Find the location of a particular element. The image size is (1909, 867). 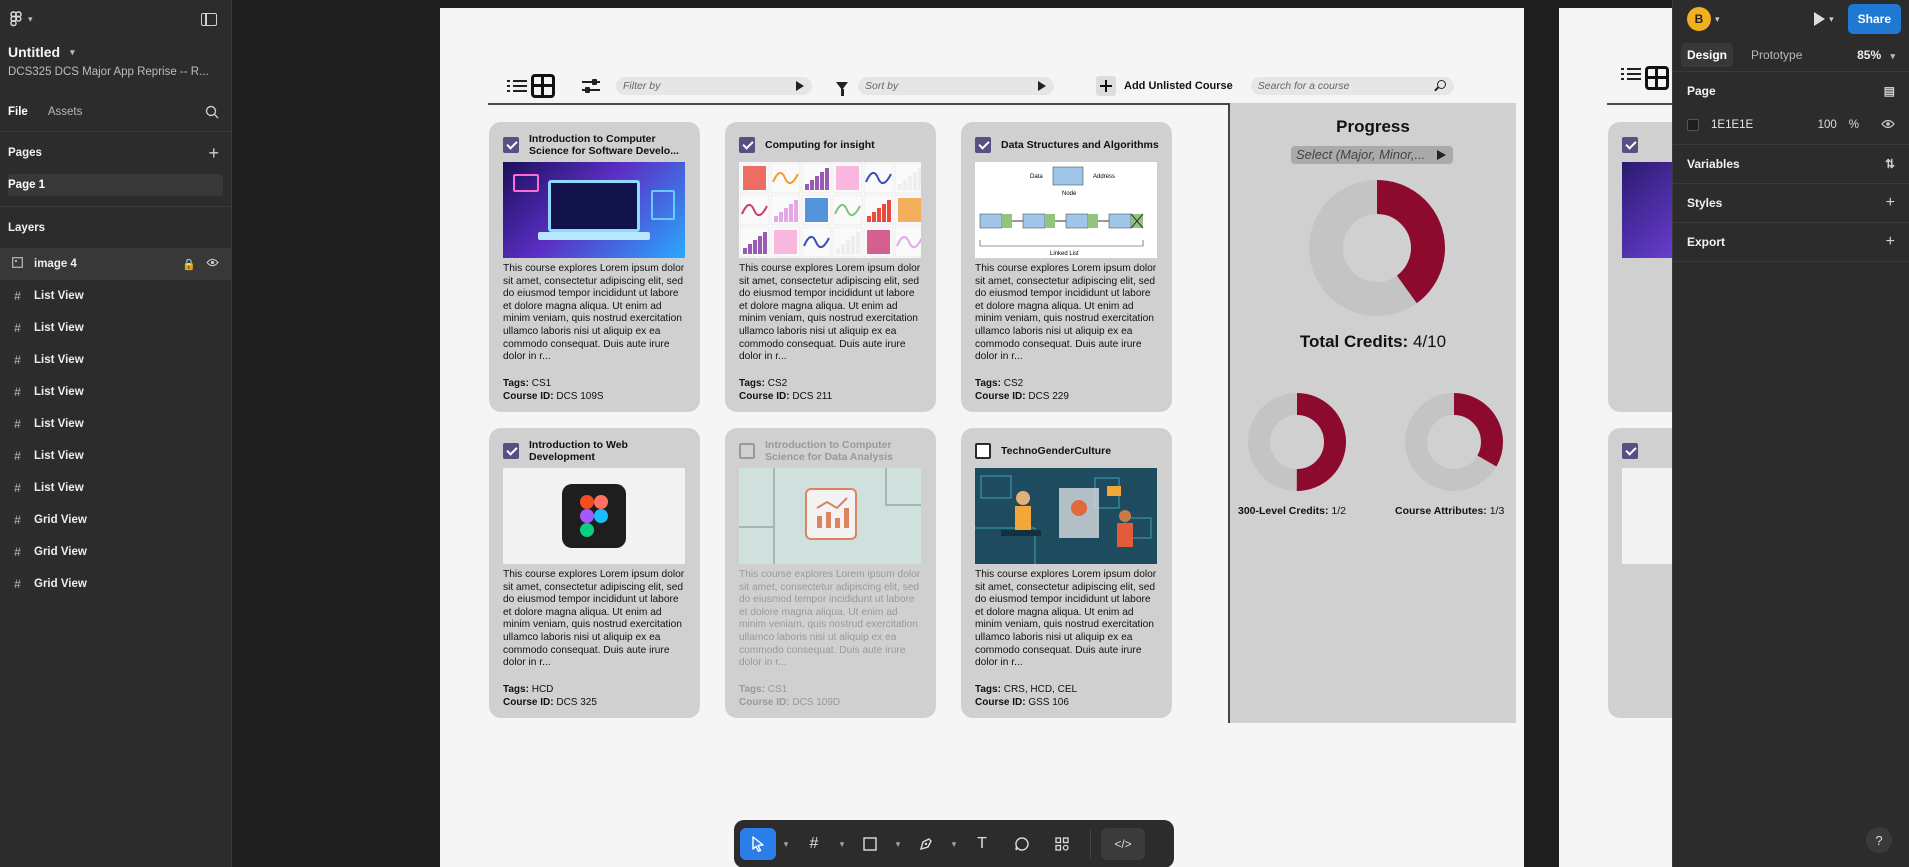

funnel-icon is located at coordinates (842, 89).